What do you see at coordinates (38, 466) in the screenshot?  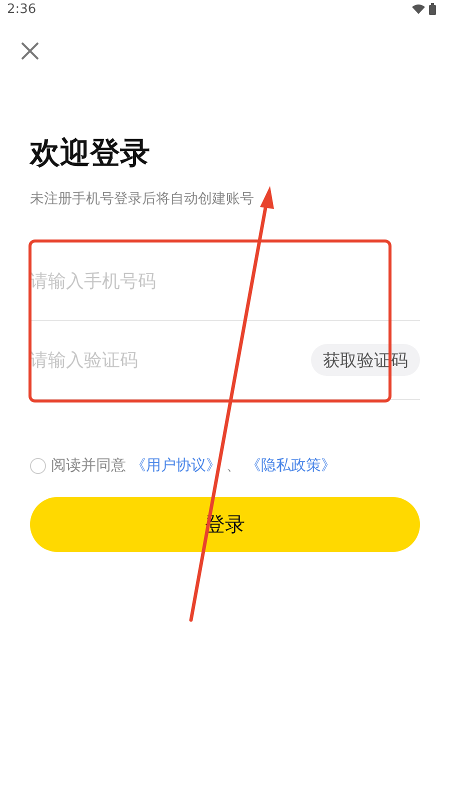 I see `agree-checkbox` at bounding box center [38, 466].